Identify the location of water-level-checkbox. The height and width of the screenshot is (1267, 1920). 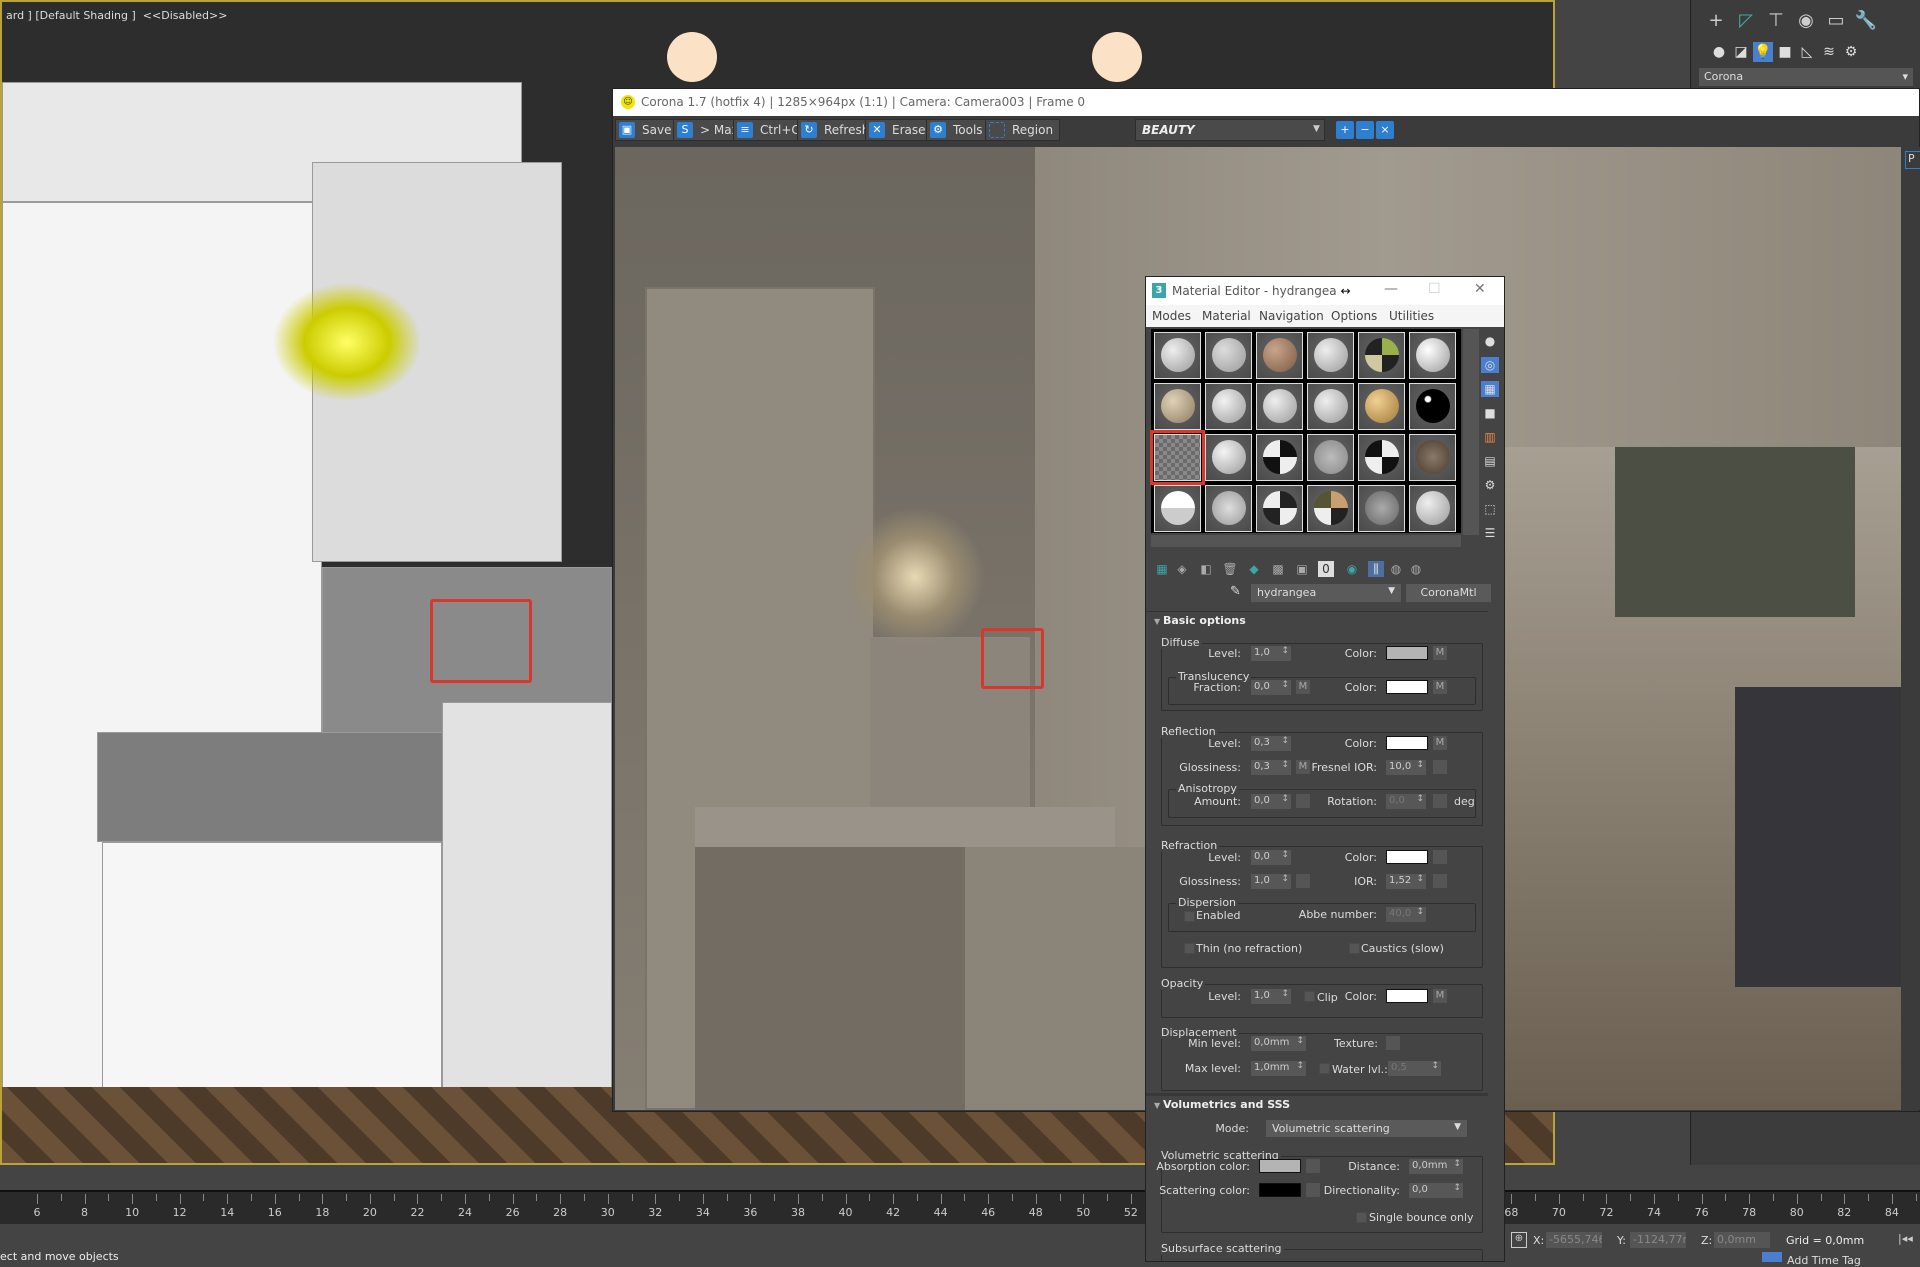
(1324, 1068).